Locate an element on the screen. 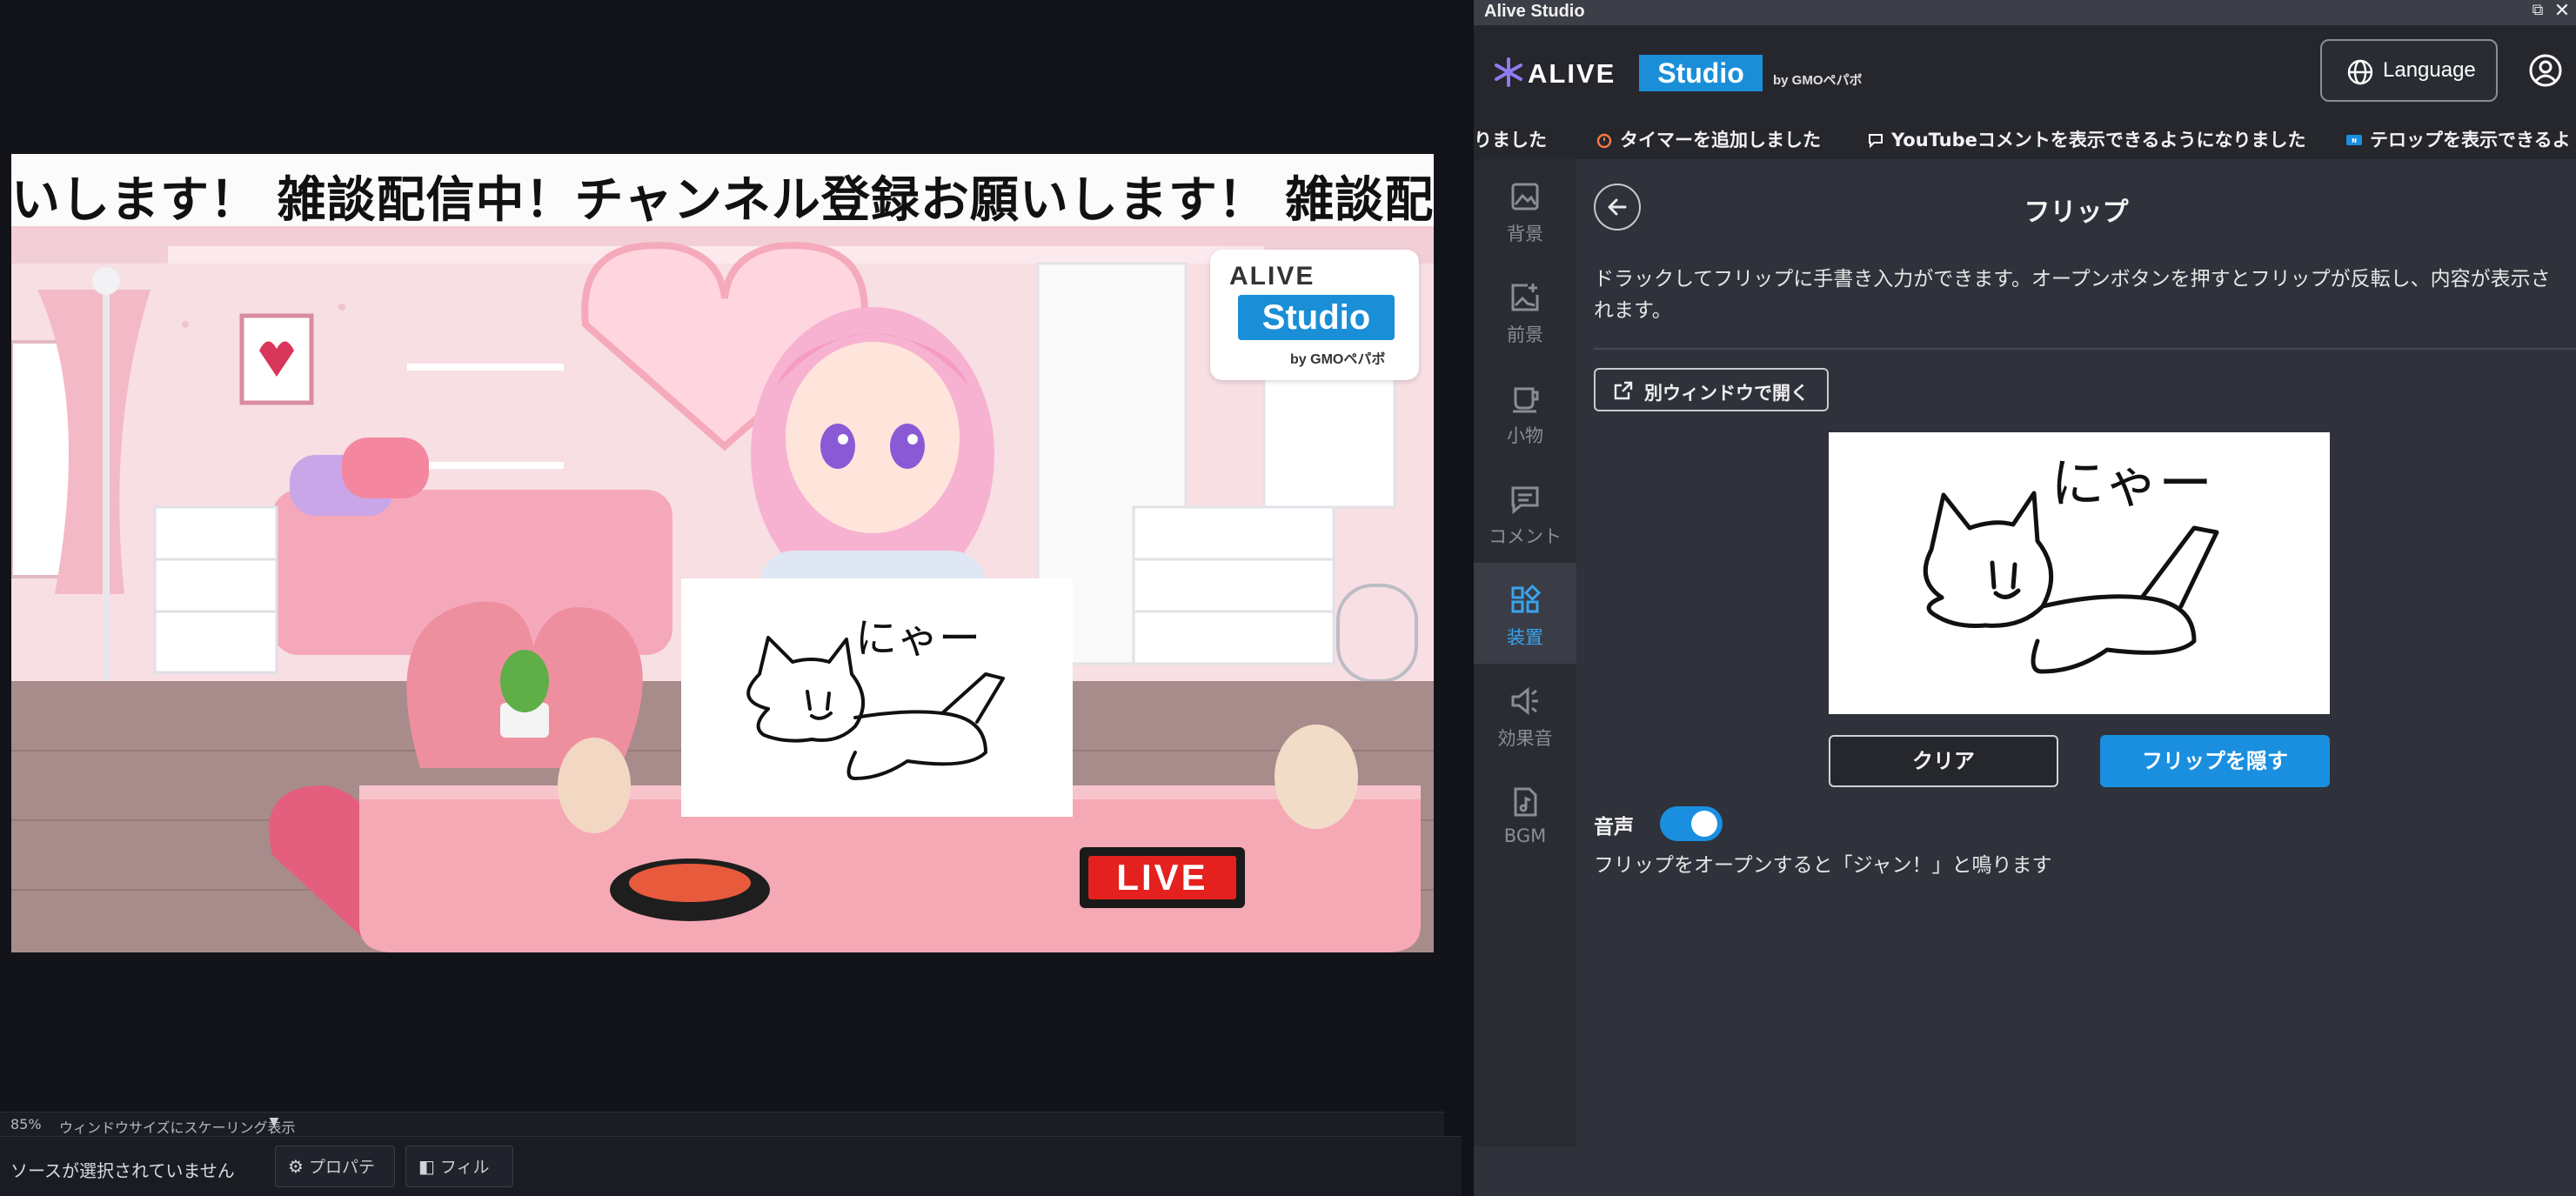 Image resolution: width=2576 pixels, height=1196 pixels. music-file-icon is located at coordinates (1525, 802).